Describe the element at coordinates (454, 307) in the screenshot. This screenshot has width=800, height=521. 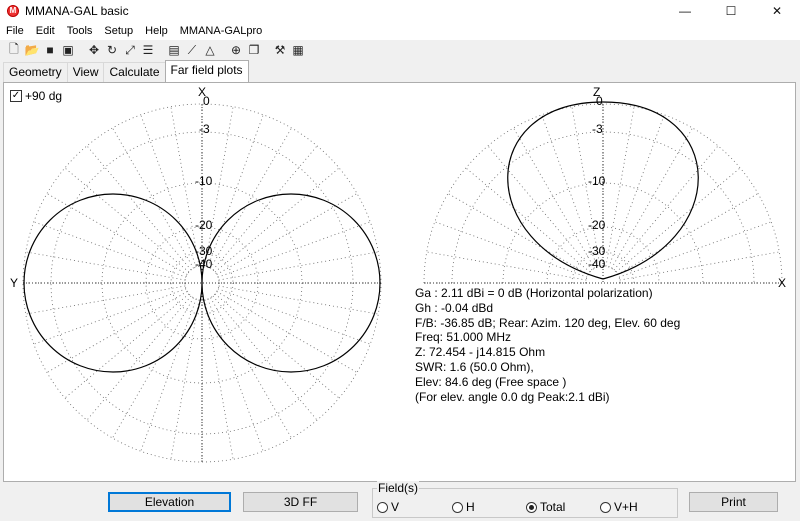
I see `gain-dbd-line: Gh : -0.04 dBd` at that location.